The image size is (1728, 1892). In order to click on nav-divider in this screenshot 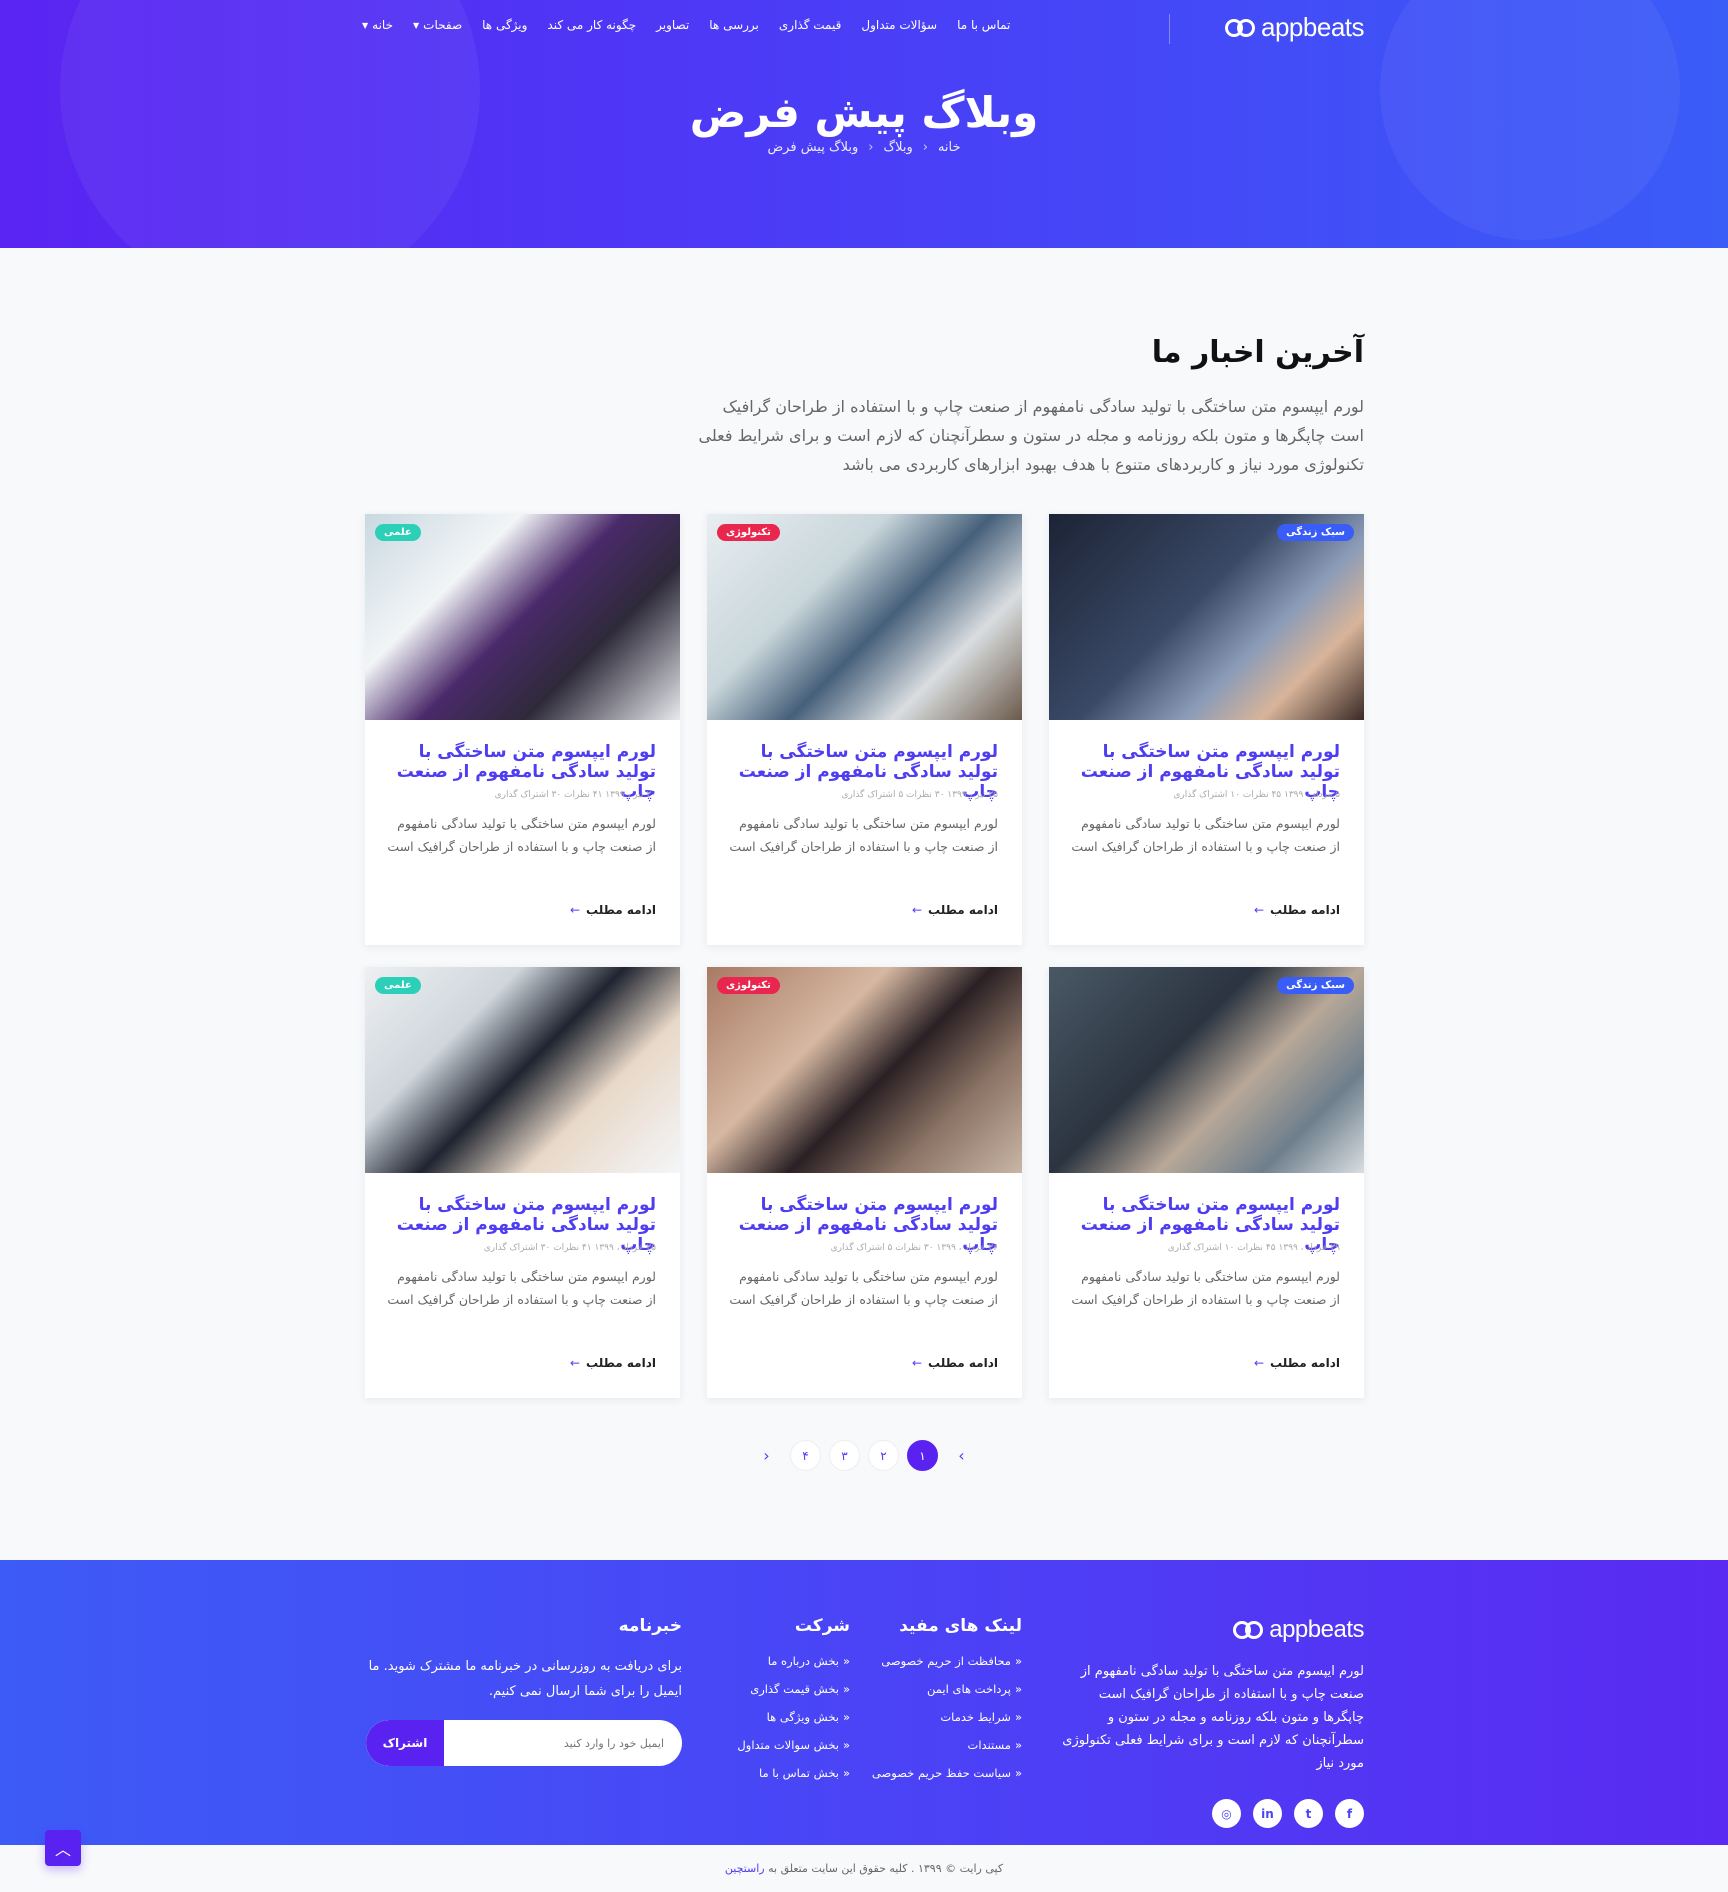, I will do `click(1169, 29)`.